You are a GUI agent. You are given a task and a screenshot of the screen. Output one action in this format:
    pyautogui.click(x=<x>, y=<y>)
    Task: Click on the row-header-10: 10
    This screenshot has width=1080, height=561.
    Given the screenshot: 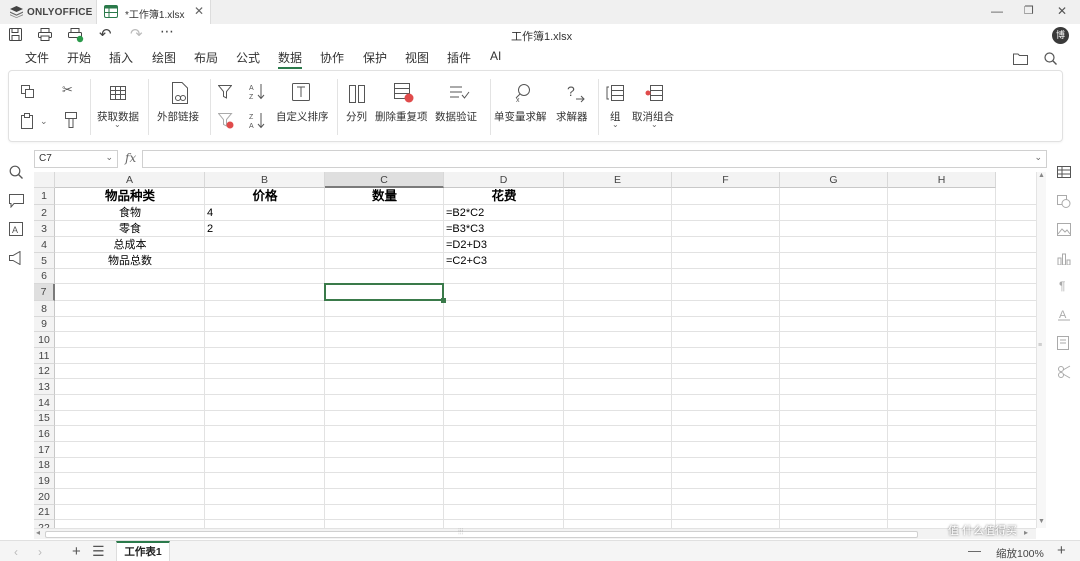 What is the action you would take?
    pyautogui.click(x=44, y=340)
    